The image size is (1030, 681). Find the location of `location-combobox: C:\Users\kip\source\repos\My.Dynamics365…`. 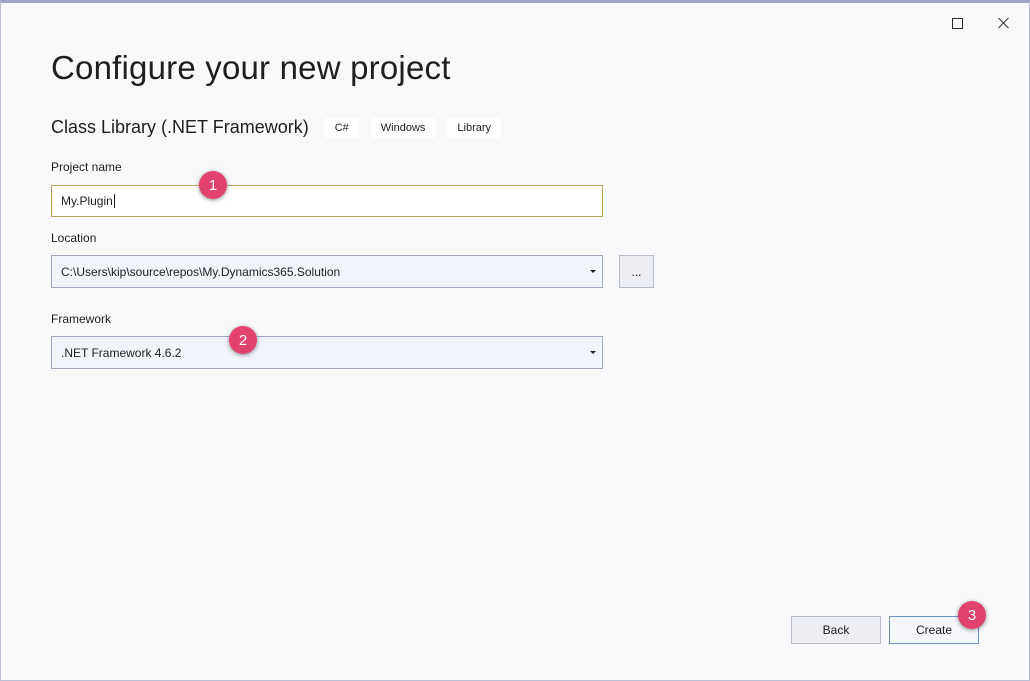

location-combobox: C:\Users\kip\source\repos\My.Dynamics365… is located at coordinates (327, 271).